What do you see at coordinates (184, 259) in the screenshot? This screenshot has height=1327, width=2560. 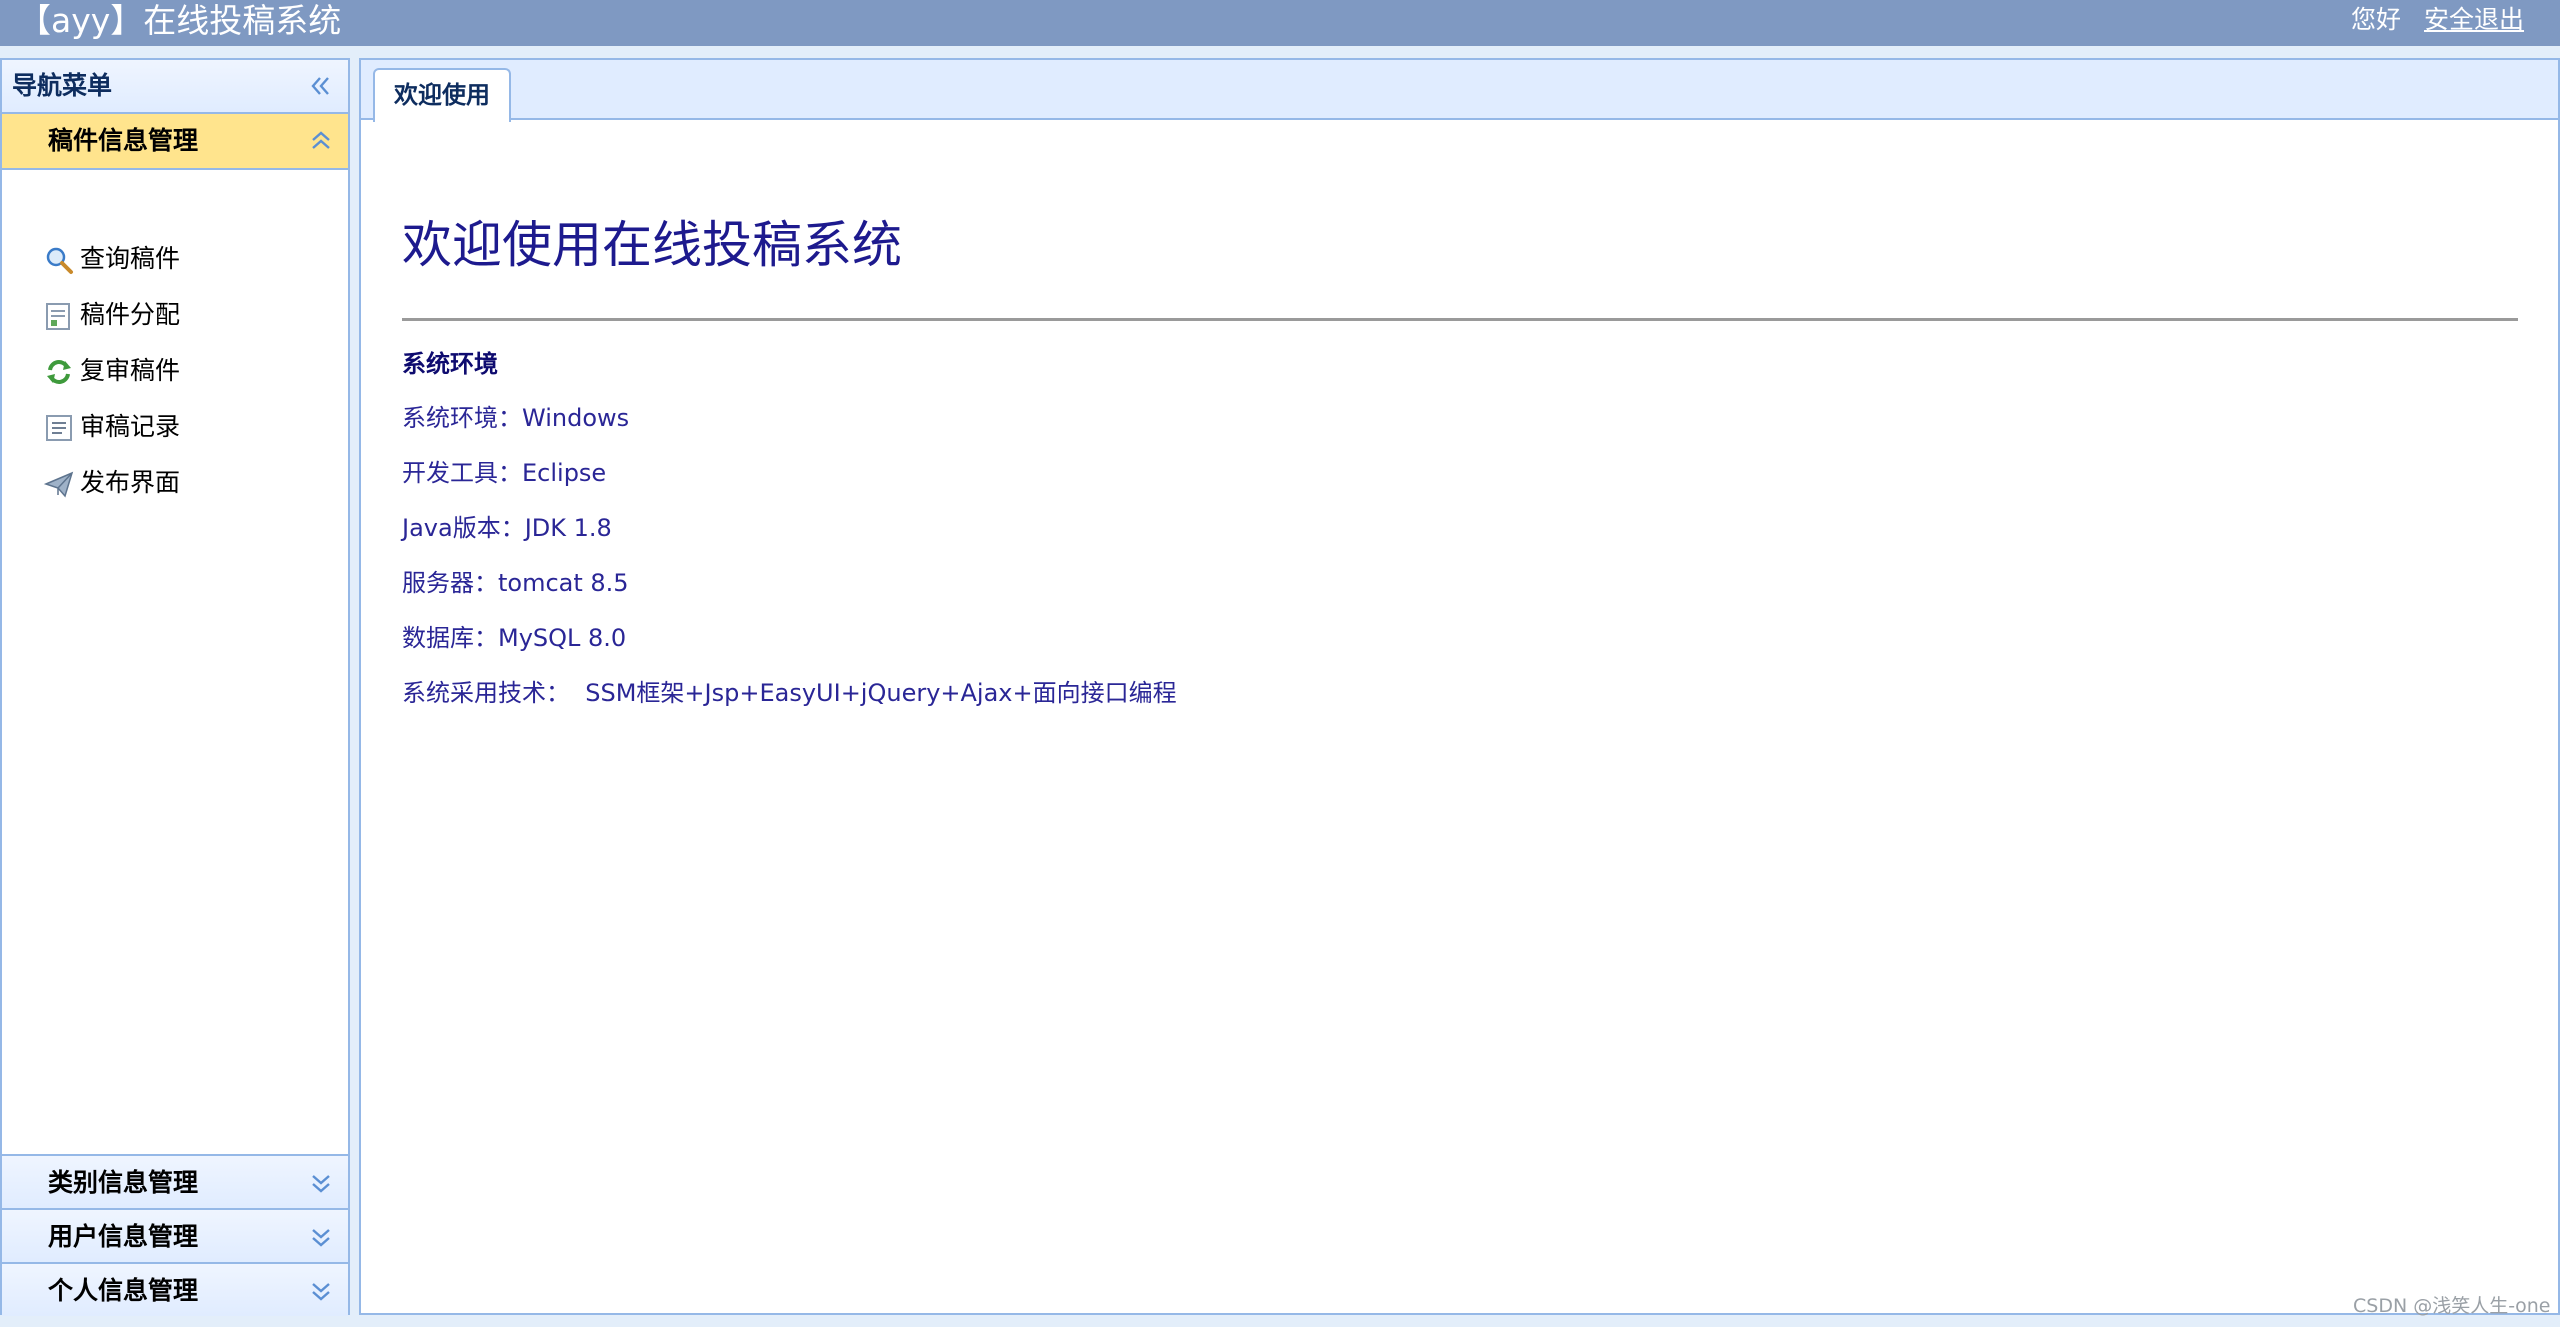 I see `menu-item-query-manuscript: 查询稿件` at bounding box center [184, 259].